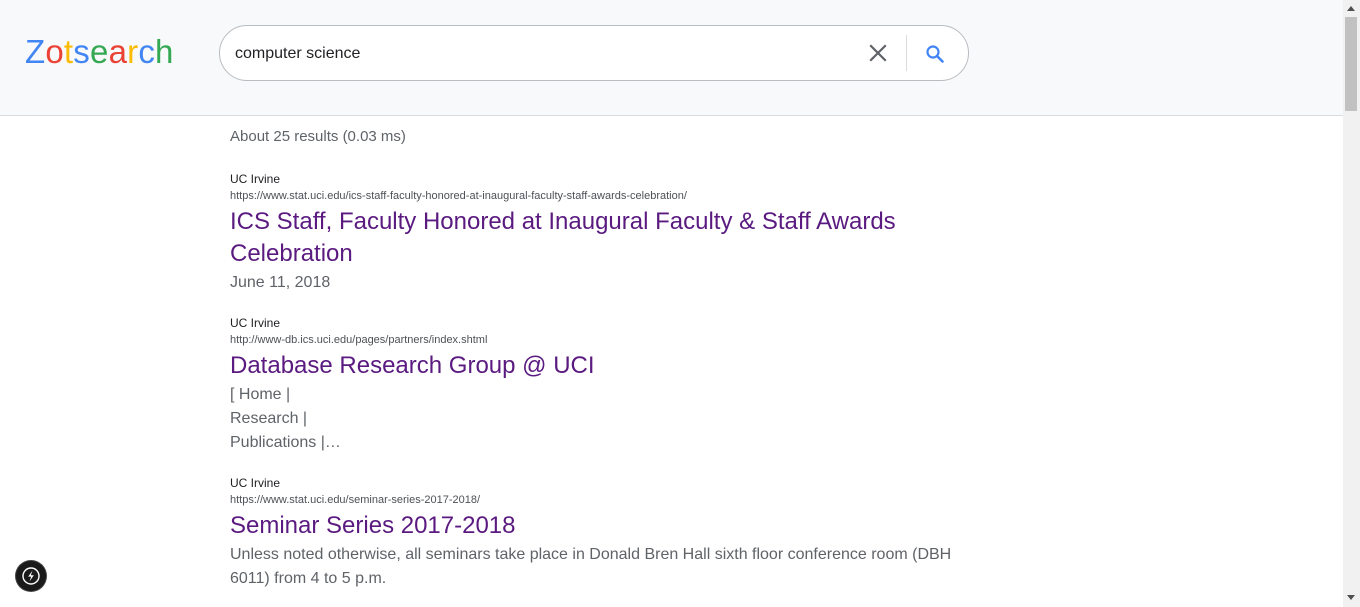 The width and height of the screenshot is (1360, 607). I want to click on search-box, so click(594, 53).